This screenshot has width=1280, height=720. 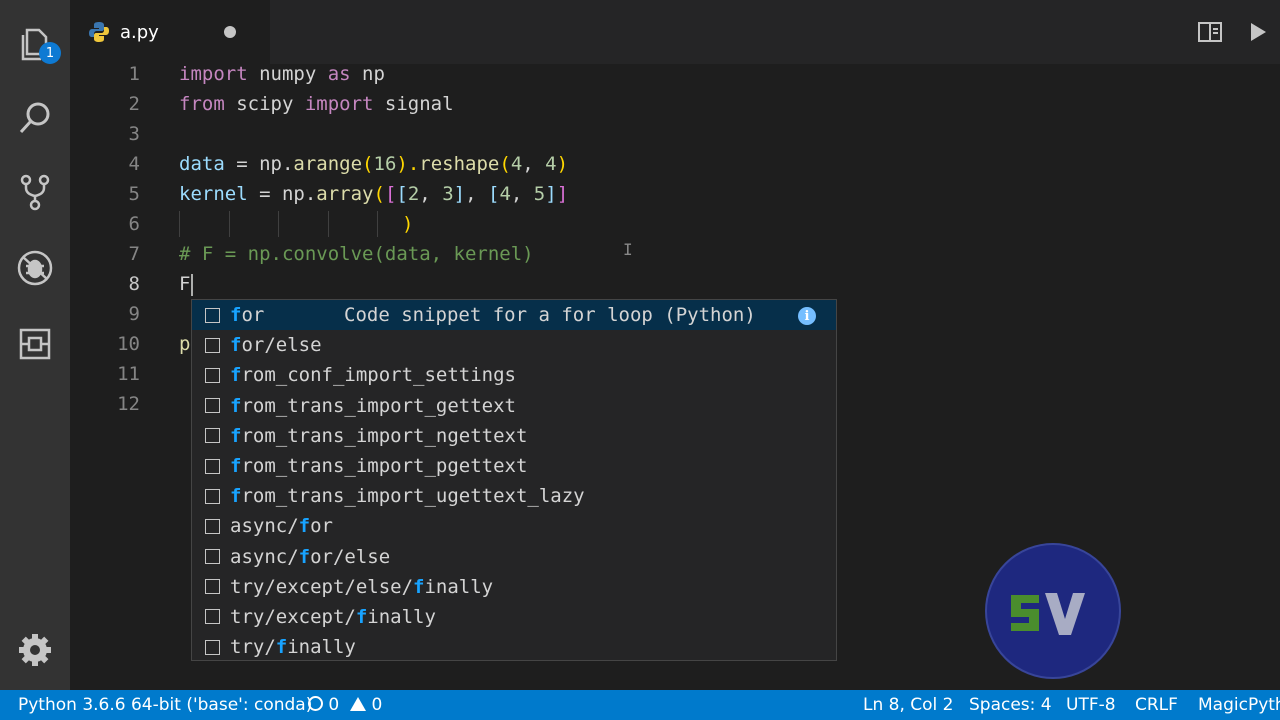 I want to click on line-number: 2, so click(x=134, y=104).